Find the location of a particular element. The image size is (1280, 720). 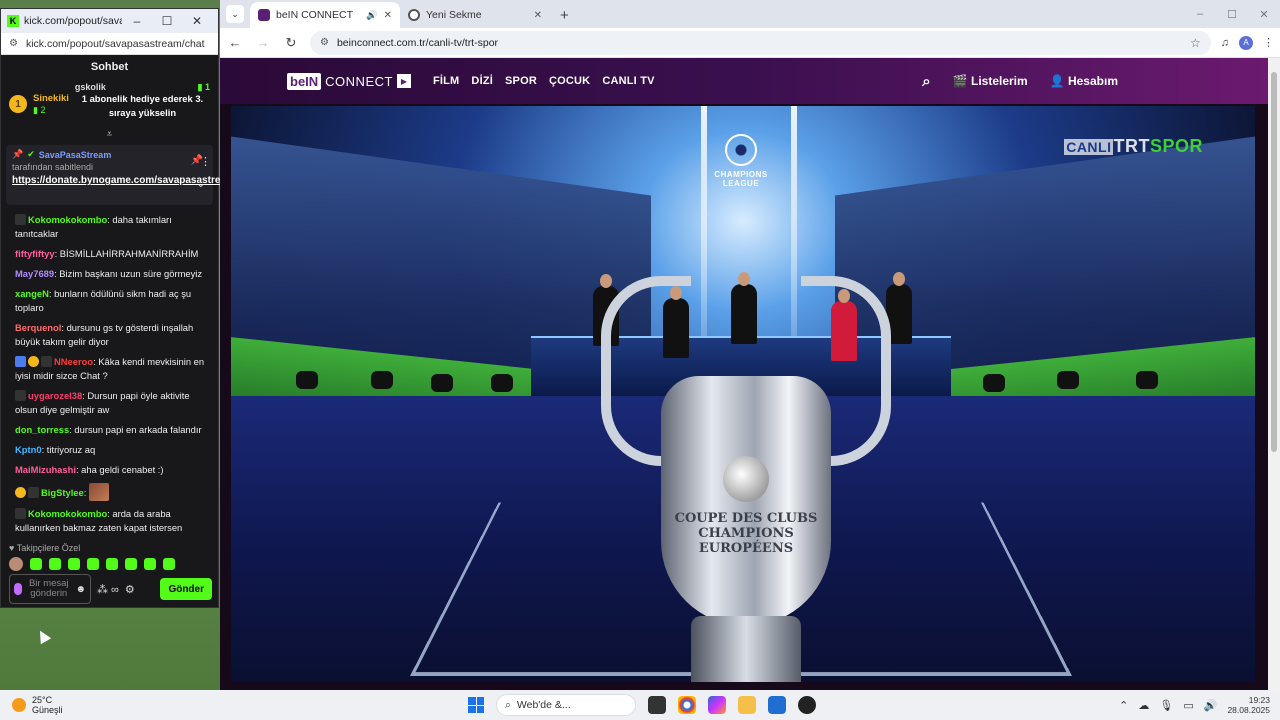

chat-message-input: Bir mesaj gönderin ☻ is located at coordinates (50, 589).